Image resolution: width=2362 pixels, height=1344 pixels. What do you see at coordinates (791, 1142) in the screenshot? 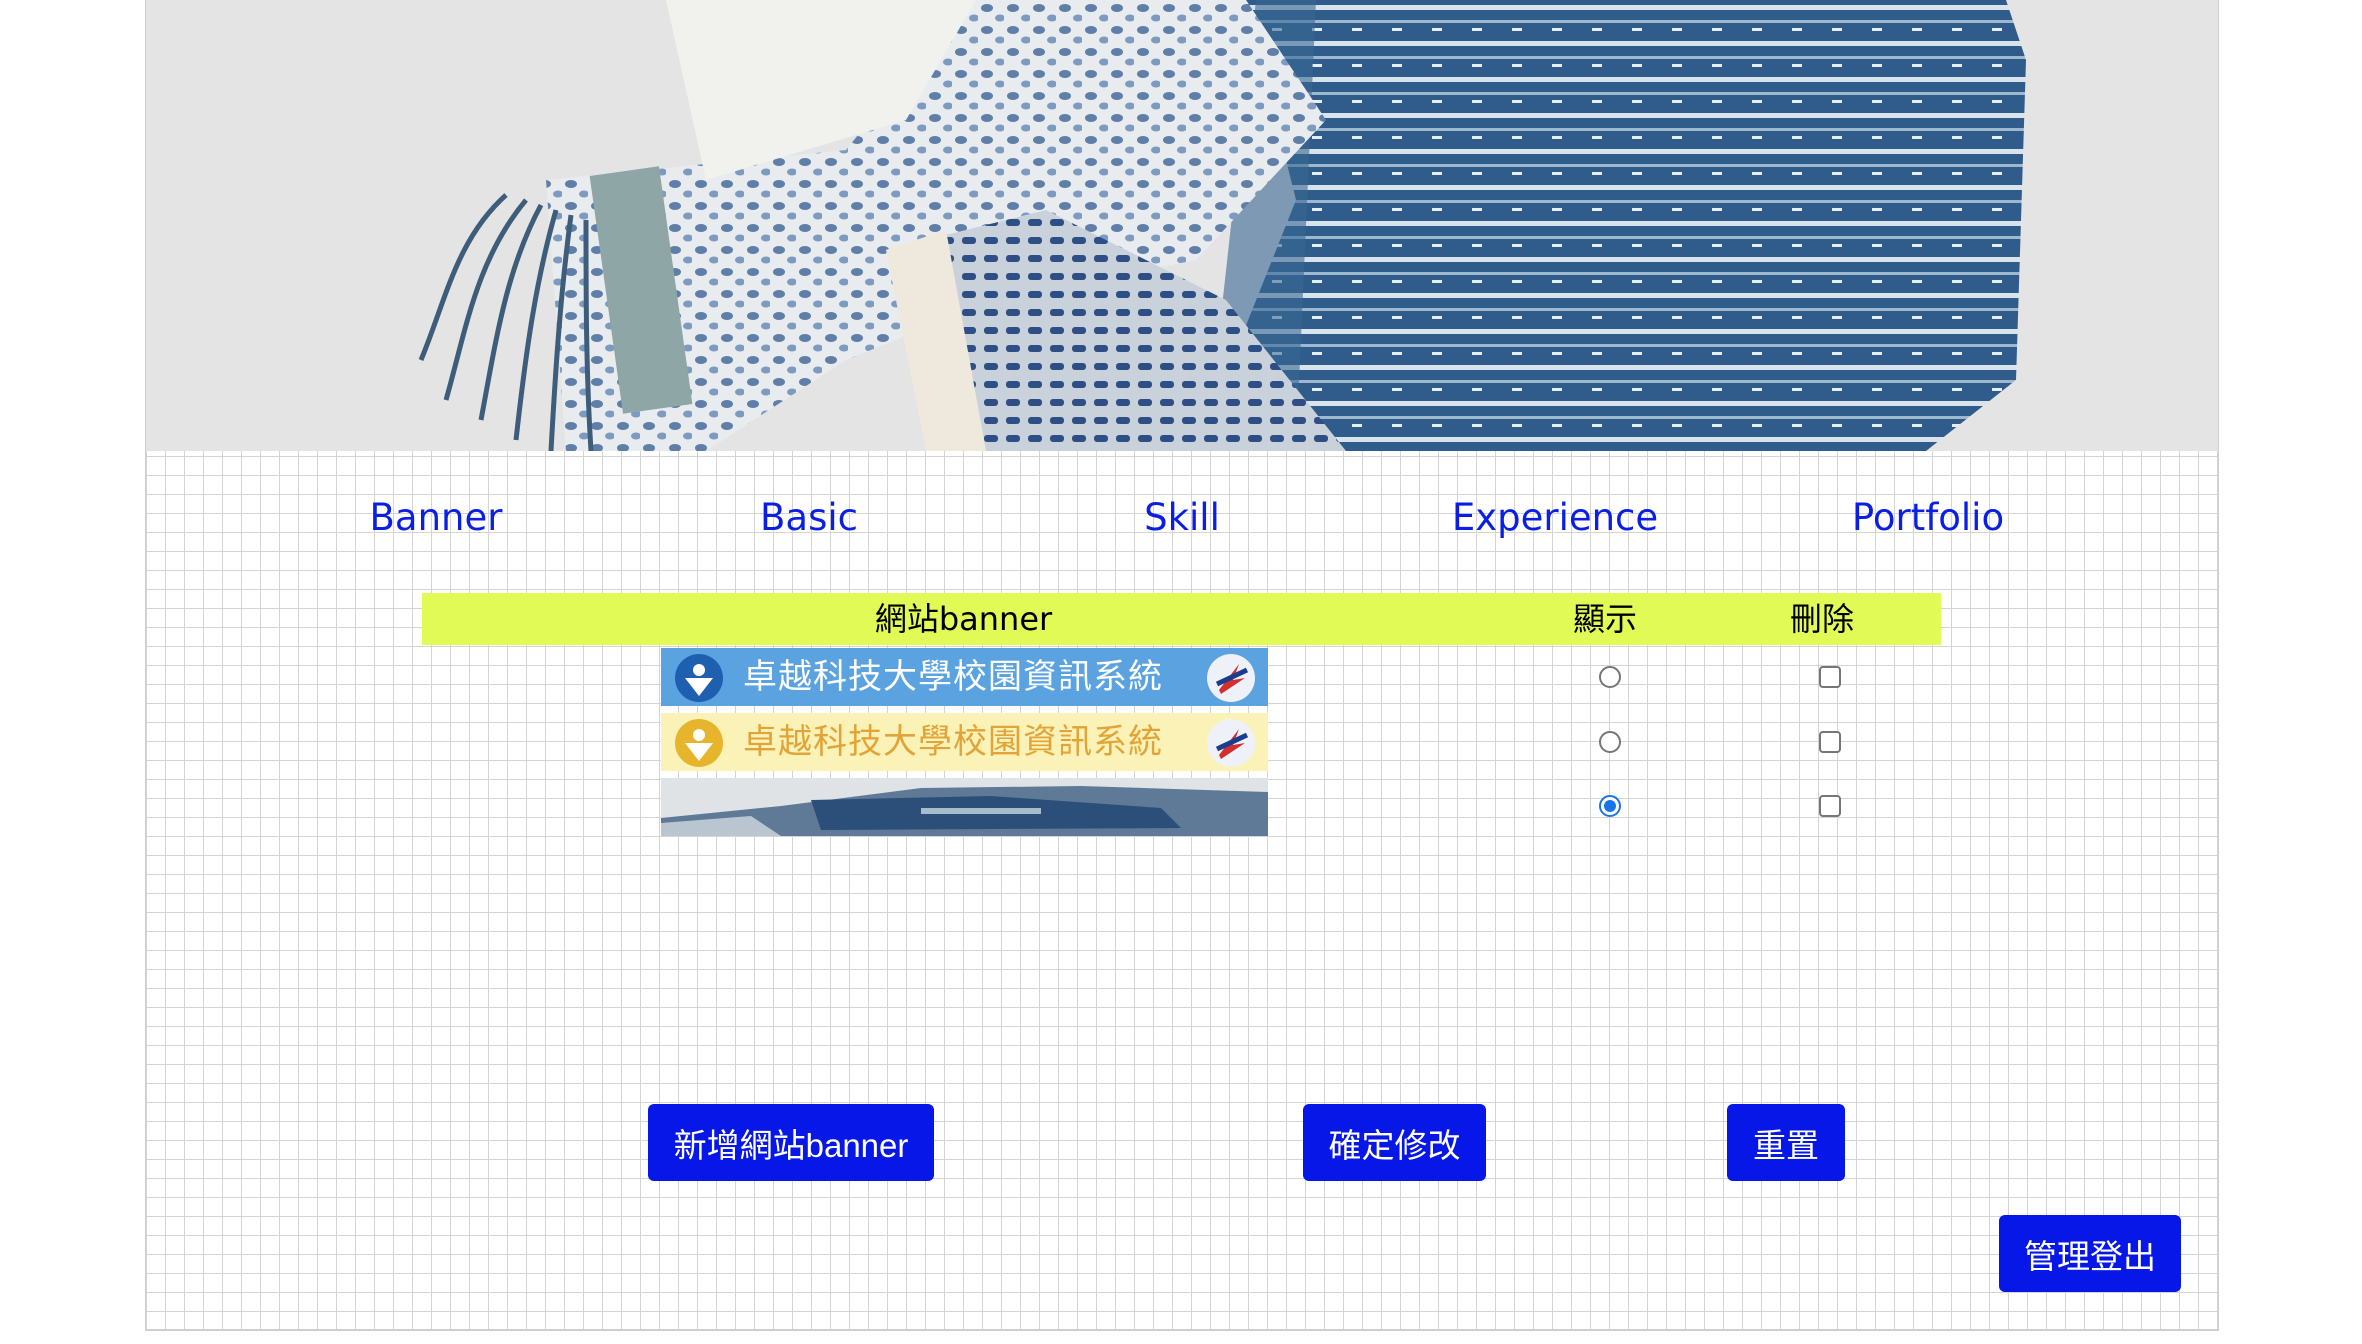
I see `add-banner-button: 新增網站banner` at bounding box center [791, 1142].